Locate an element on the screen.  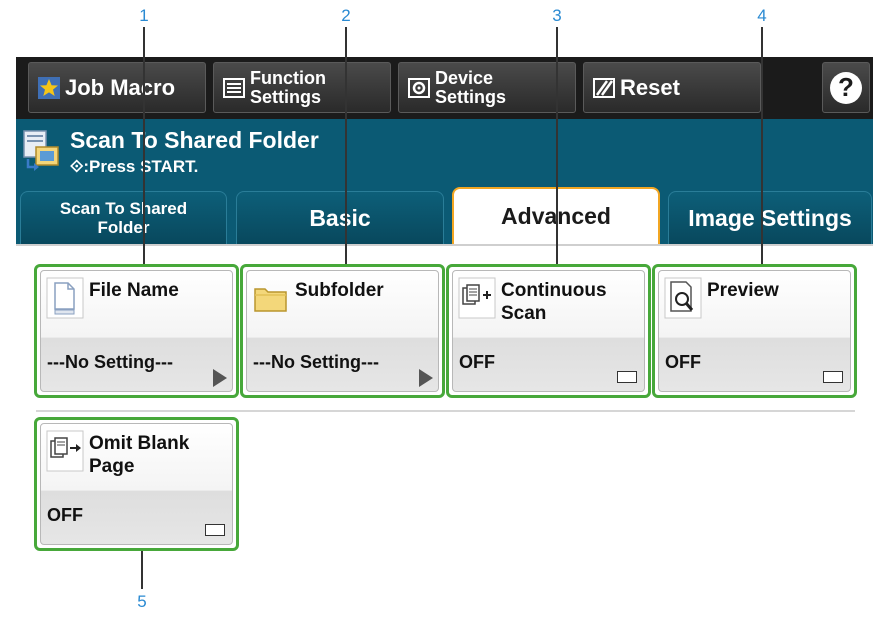
function-label-line-1: Continuous is located at coordinates (554, 290).